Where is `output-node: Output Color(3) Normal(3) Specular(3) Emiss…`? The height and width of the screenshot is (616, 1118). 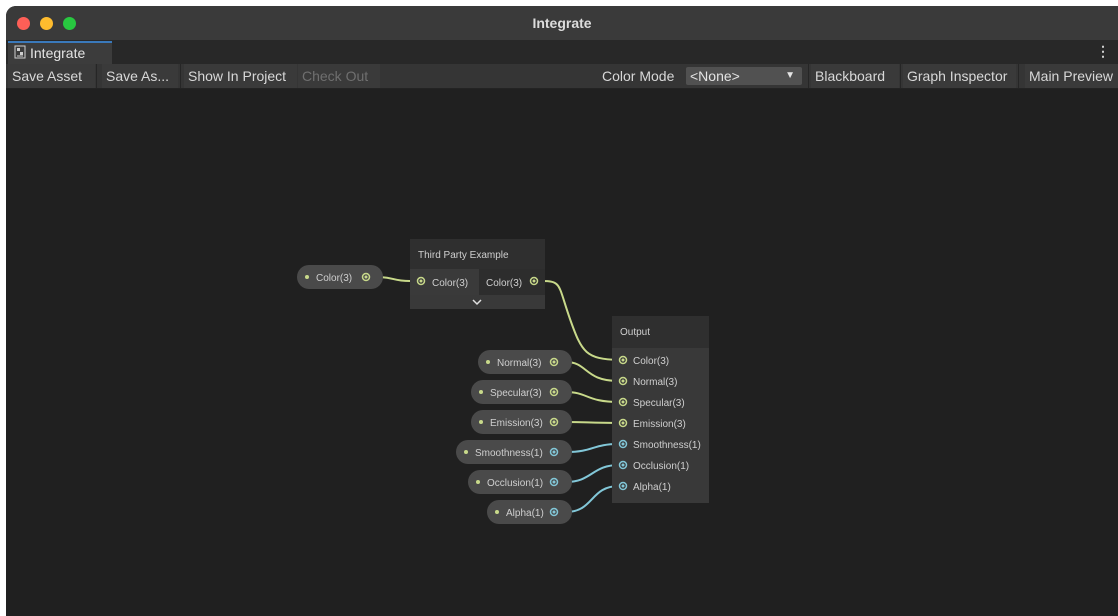 output-node: Output Color(3) Normal(3) Specular(3) Emiss… is located at coordinates (660, 409).